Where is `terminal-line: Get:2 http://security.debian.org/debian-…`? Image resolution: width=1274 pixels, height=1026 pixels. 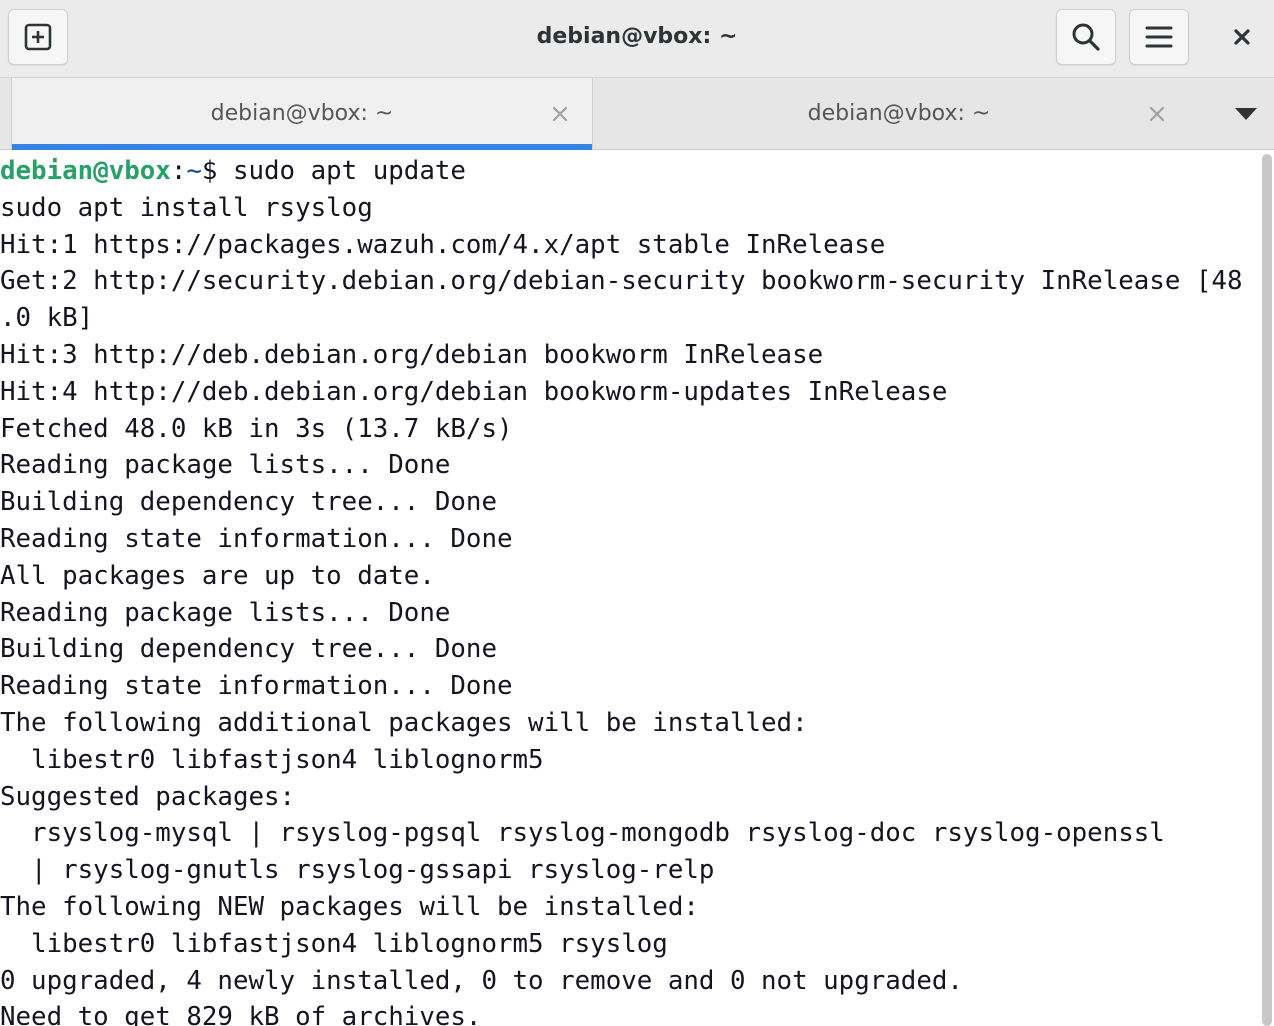 terminal-line: Get:2 http://security.debian.org/debian-… is located at coordinates (621, 281).